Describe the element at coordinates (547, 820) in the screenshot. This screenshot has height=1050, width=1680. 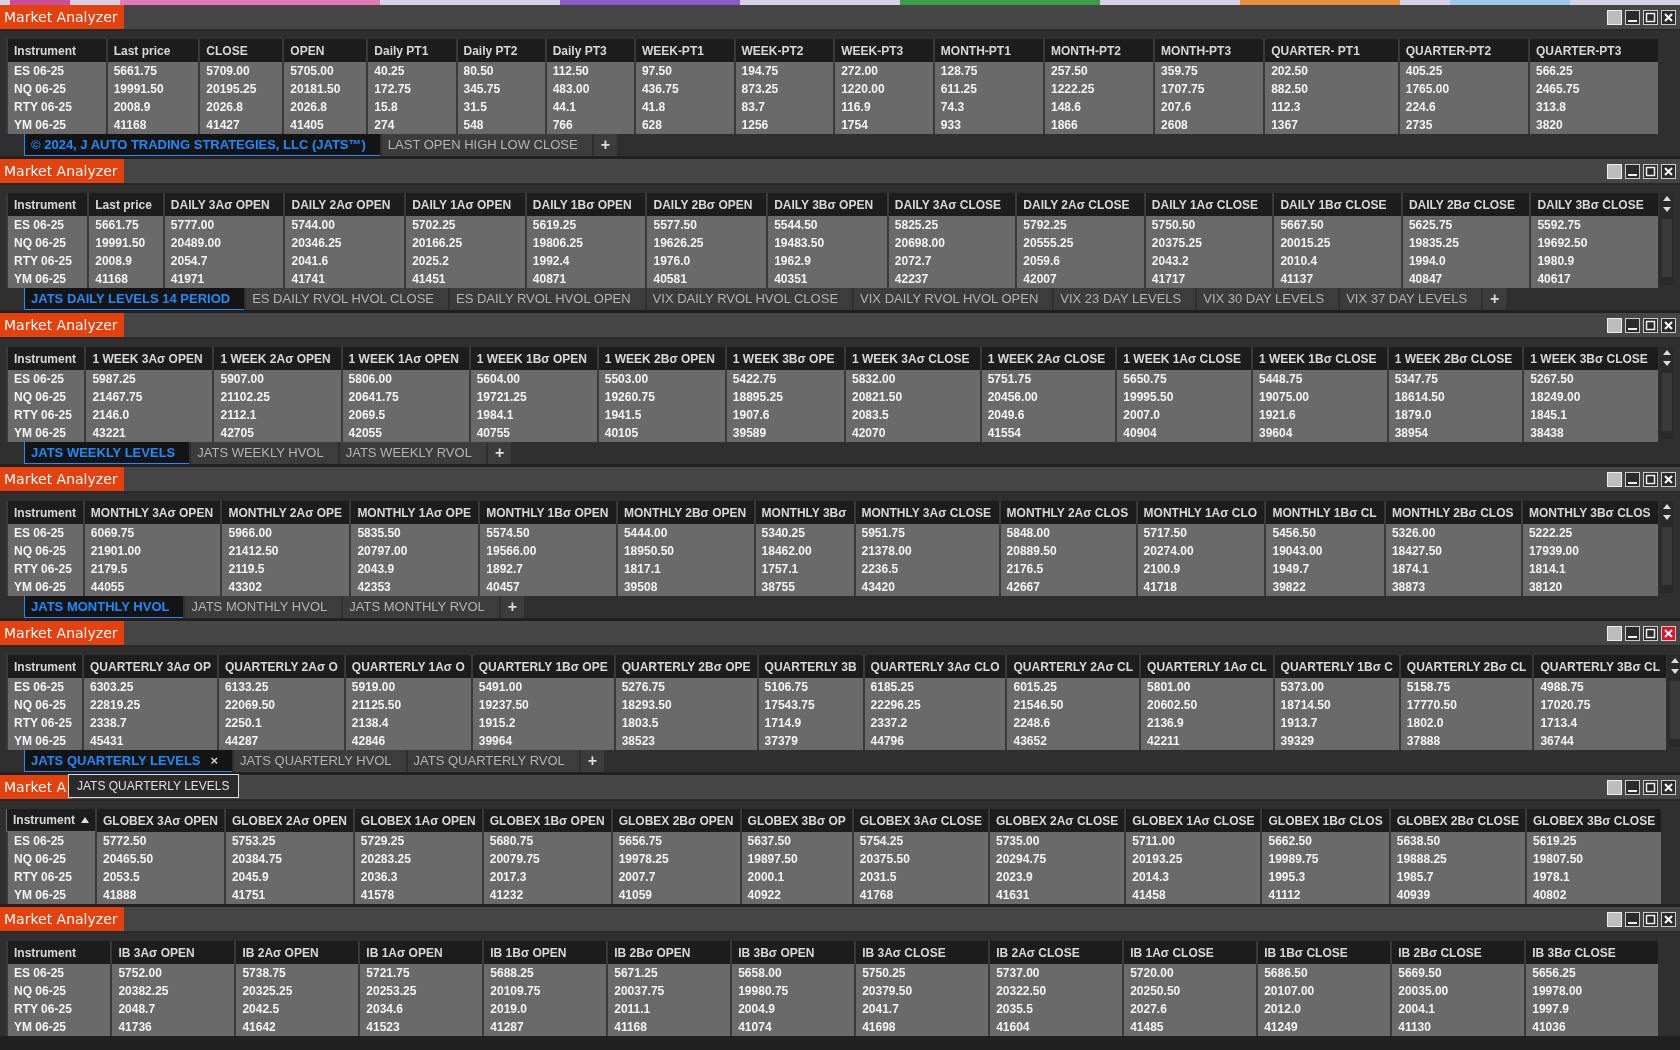
I see `column-header: GLOBEX 1Bσ OPEN` at that location.